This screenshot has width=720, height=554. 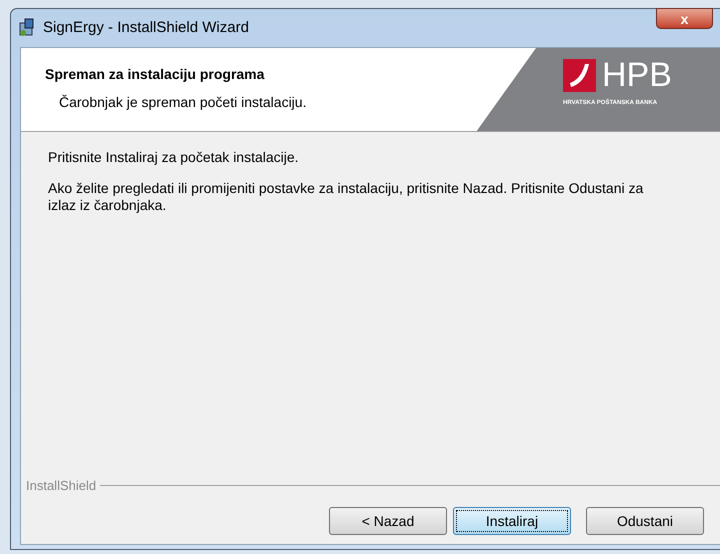 I want to click on brand-label: InstallShield, so click(x=61, y=485).